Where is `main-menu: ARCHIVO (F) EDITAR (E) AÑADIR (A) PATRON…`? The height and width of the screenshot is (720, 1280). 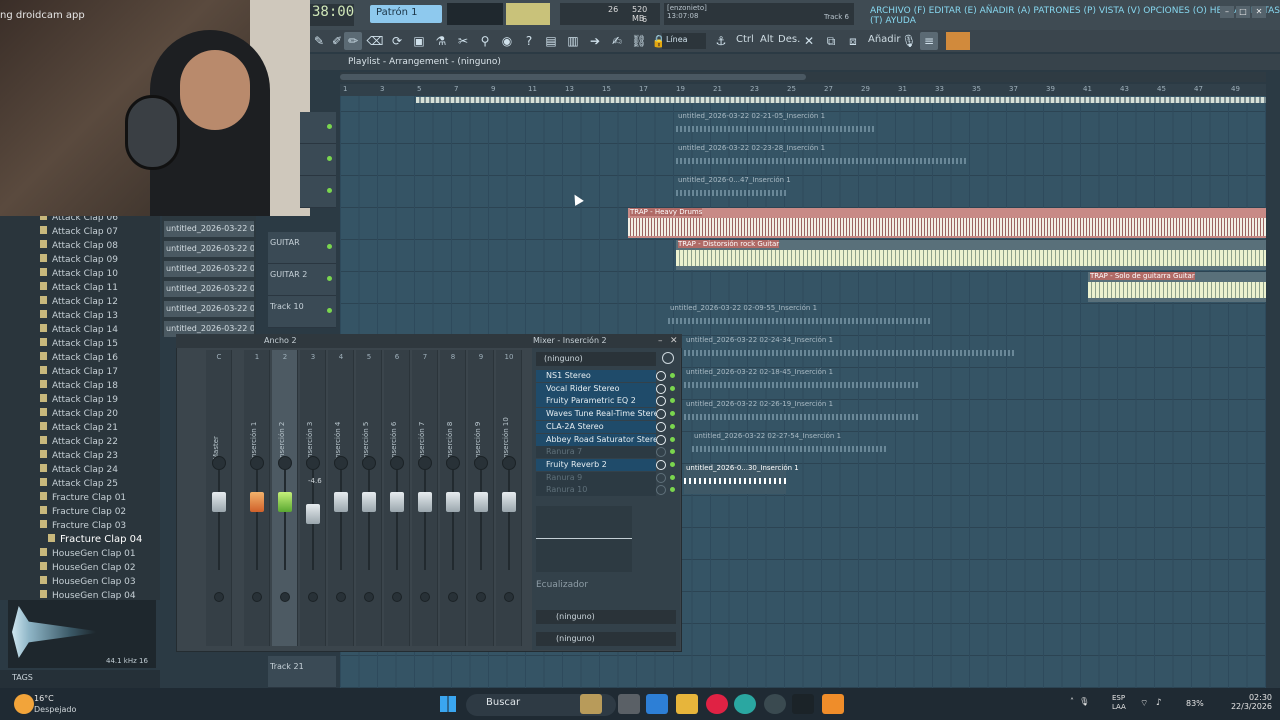
main-menu: ARCHIVO (F) EDITAR (E) AÑADIR (A) PATRON… is located at coordinates (1075, 16).